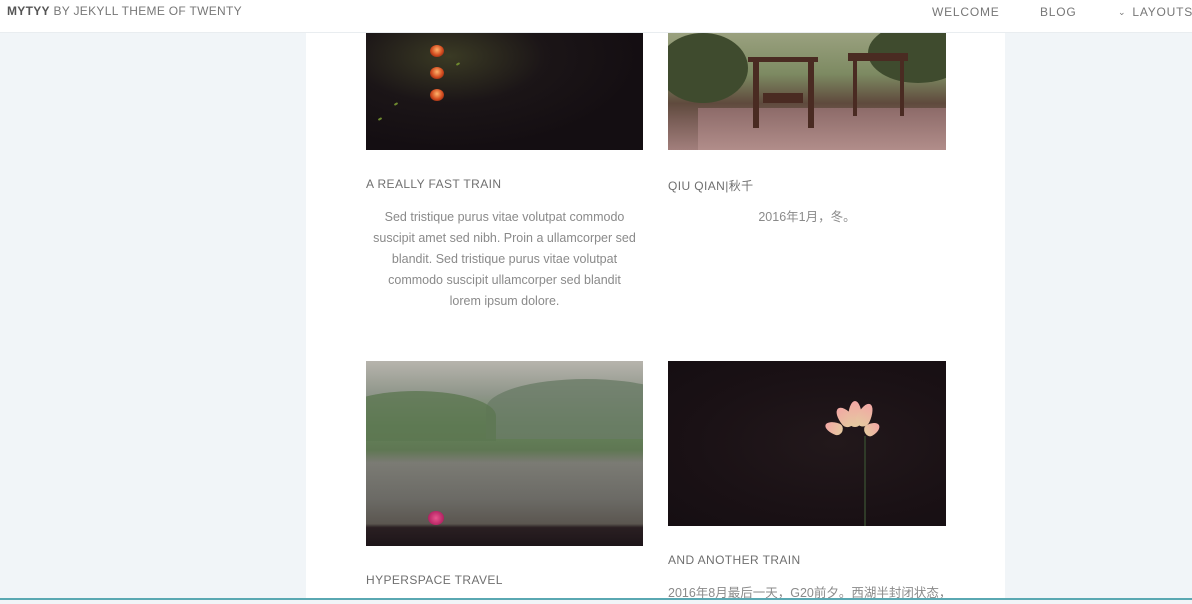  What do you see at coordinates (878, 57) in the screenshot?
I see `pavilion-roof` at bounding box center [878, 57].